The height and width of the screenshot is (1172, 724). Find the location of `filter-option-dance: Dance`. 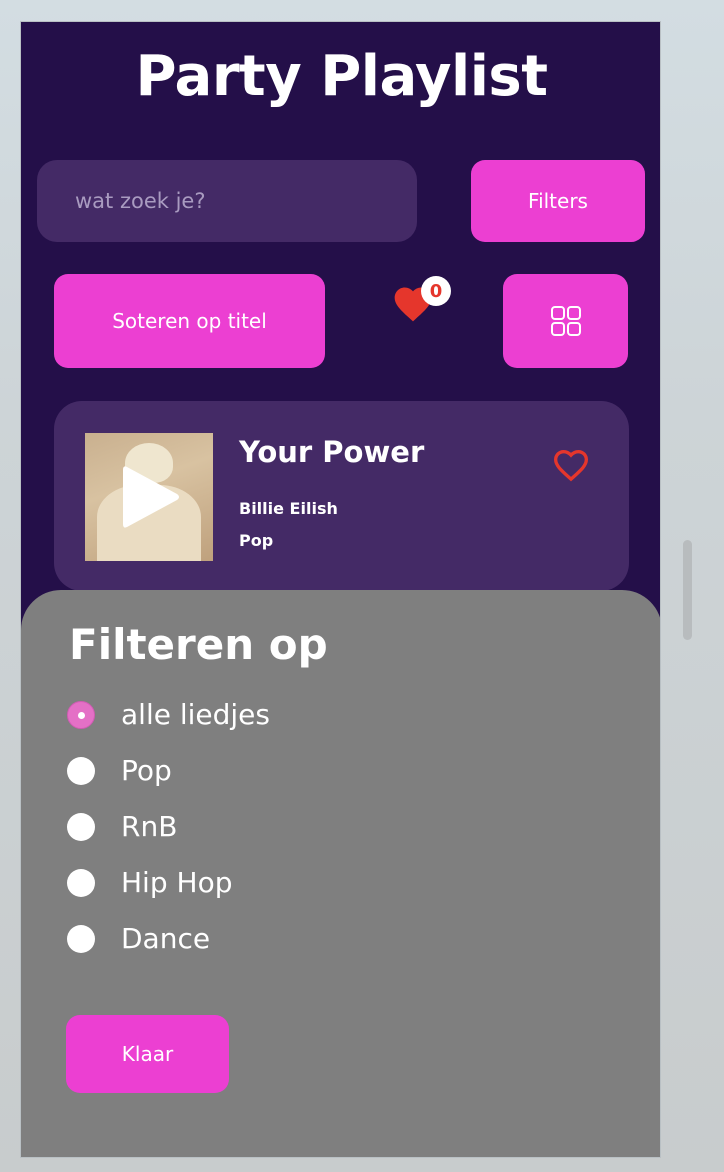

filter-option-dance: Dance is located at coordinates (138, 938).